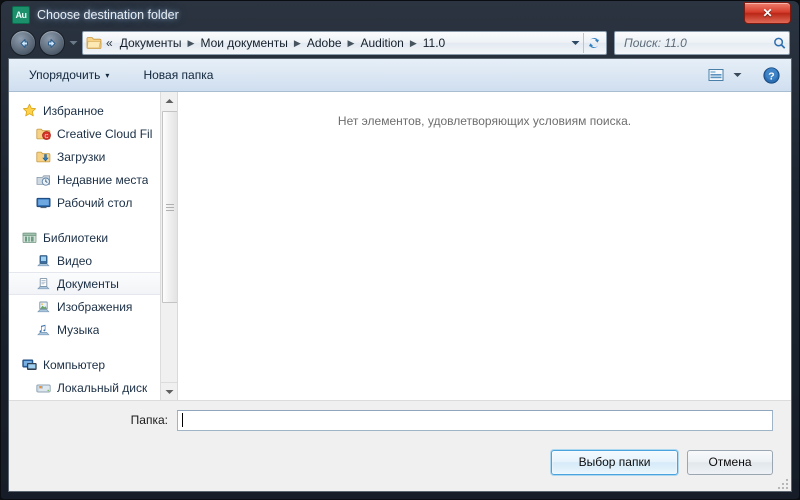 Image resolution: width=800 pixels, height=500 pixels. I want to click on sidebar-group-computer: Компьютер, so click(84, 364).